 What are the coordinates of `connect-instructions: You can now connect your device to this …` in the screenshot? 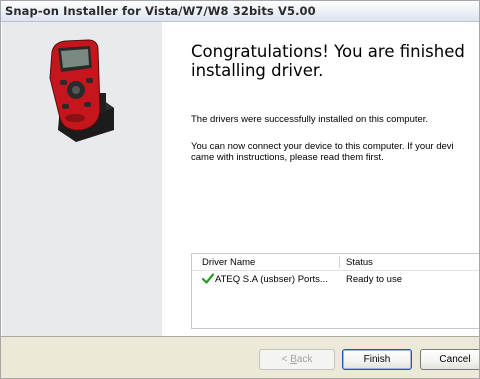 It's located at (335, 152).